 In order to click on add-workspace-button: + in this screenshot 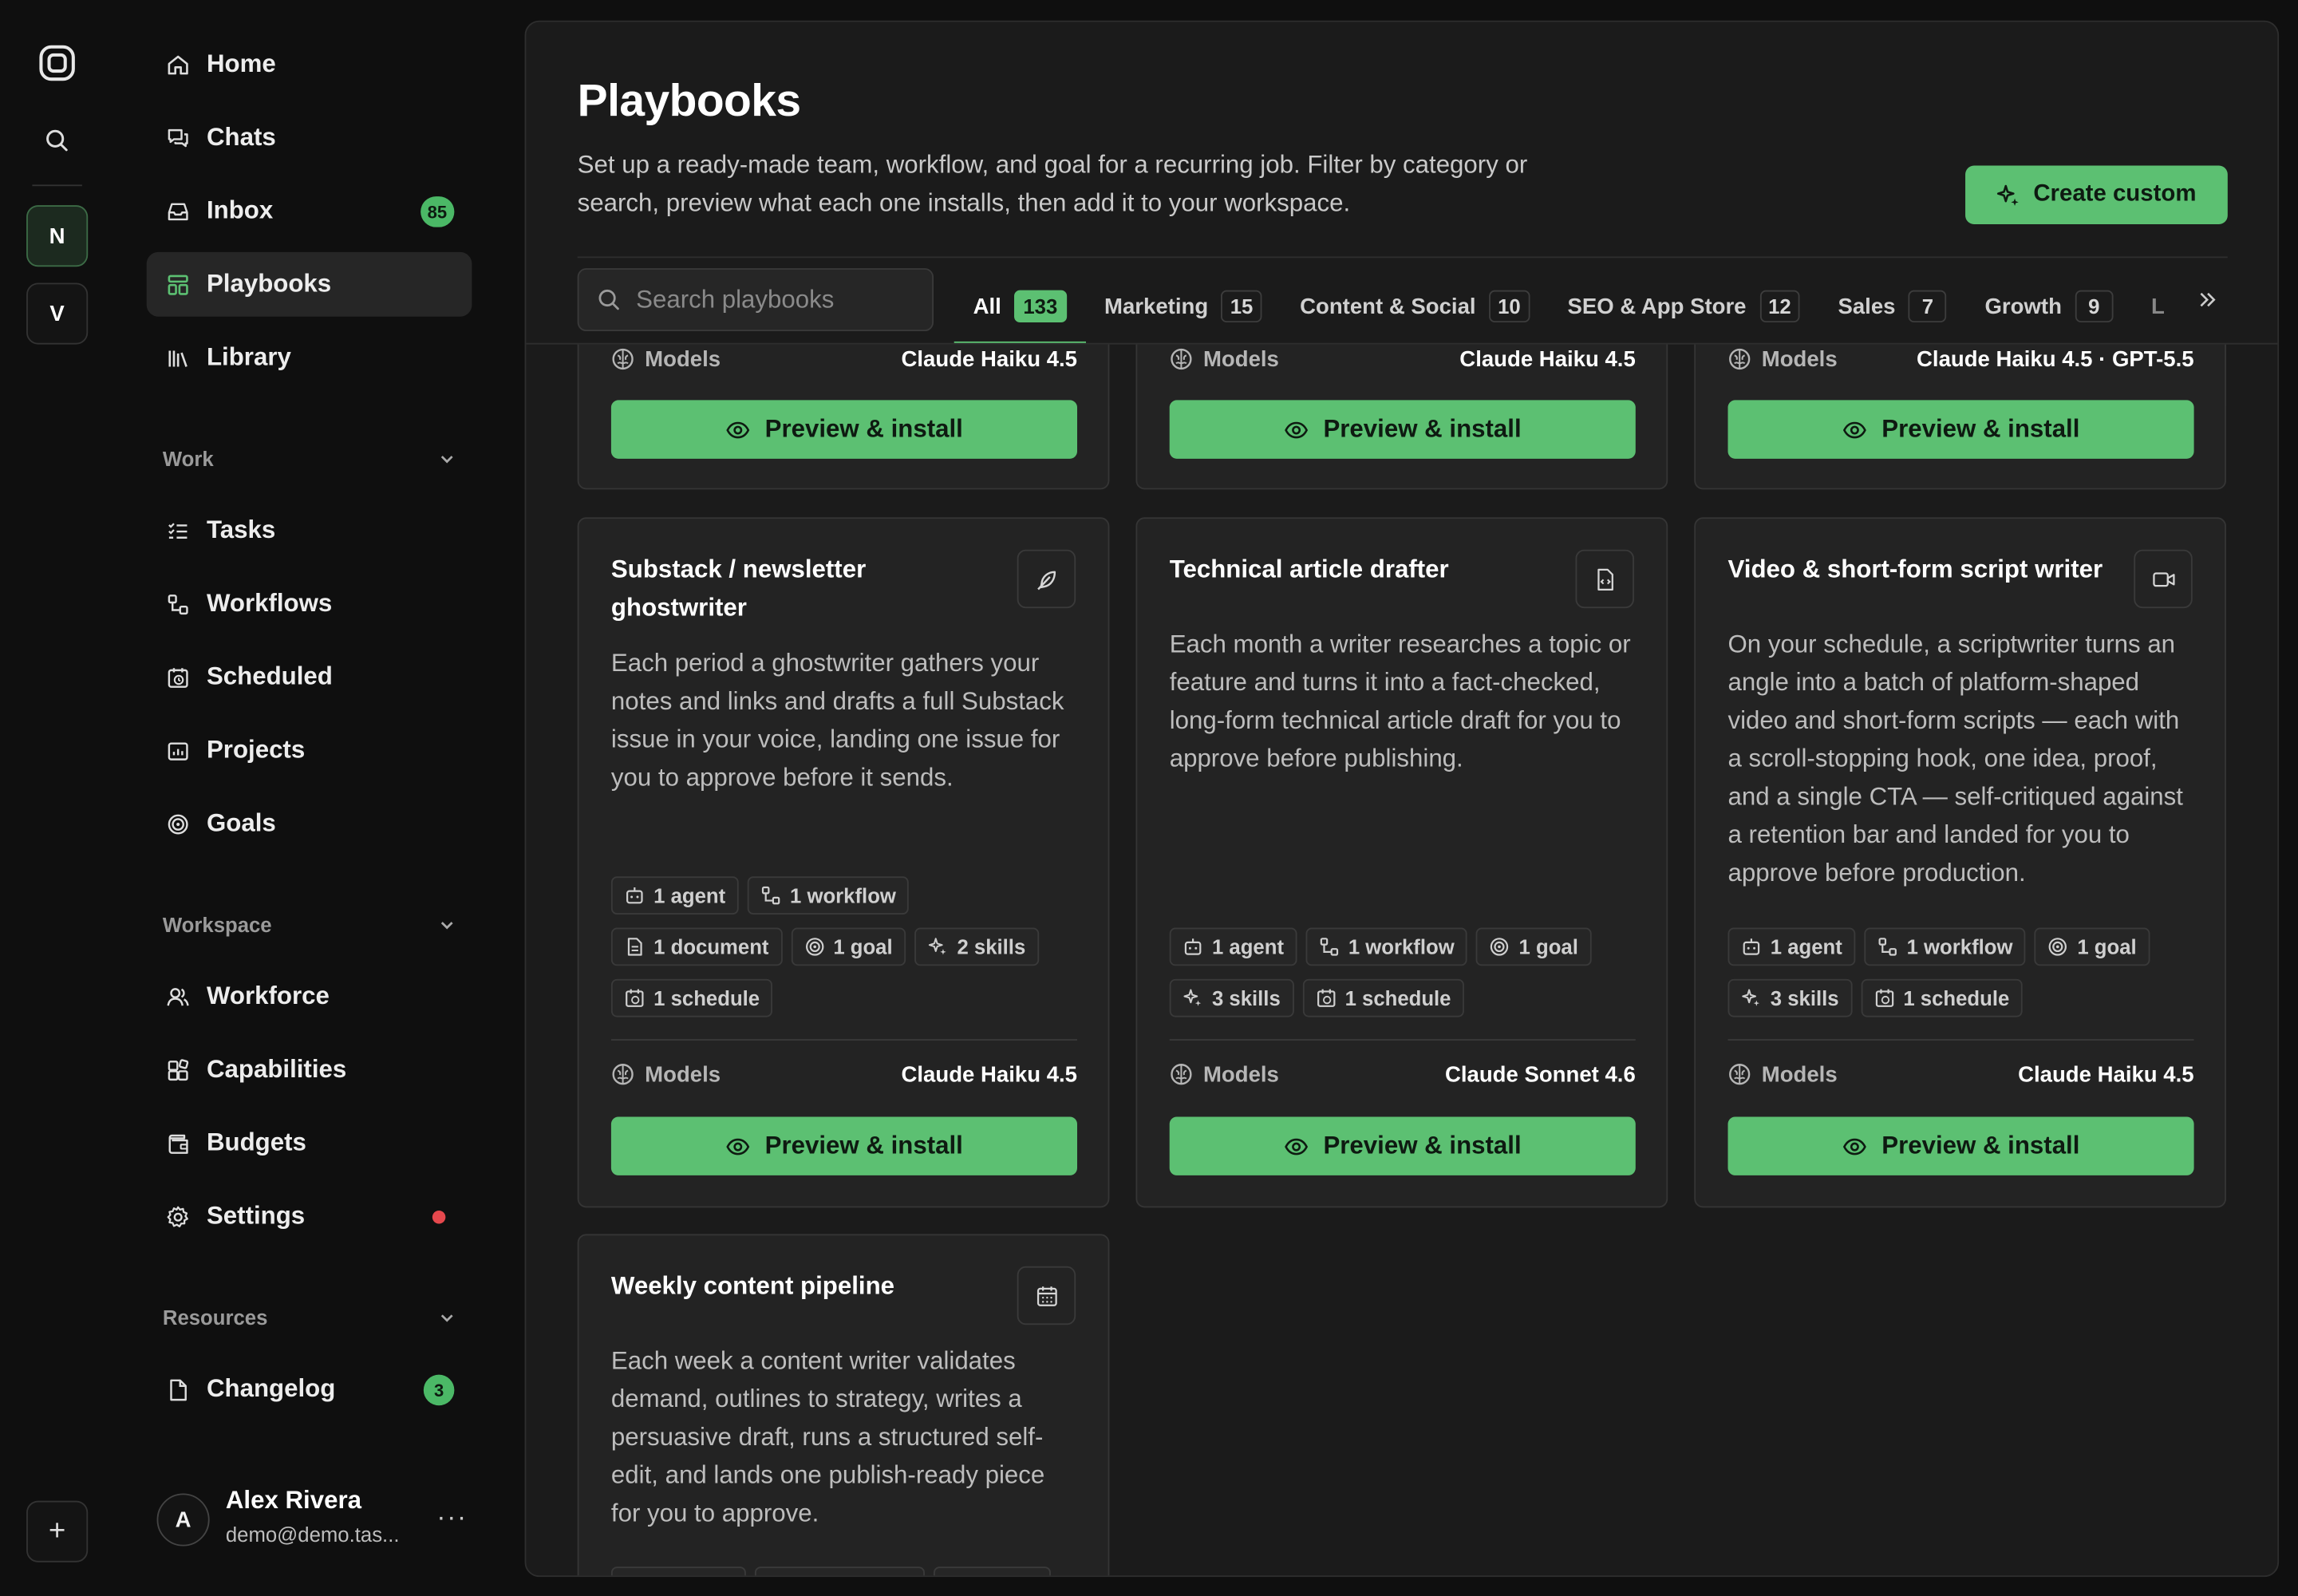, I will do `click(58, 1531)`.